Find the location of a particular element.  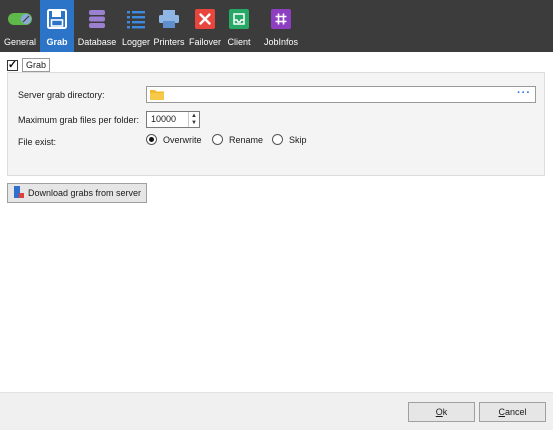

toolbar-item-client: Client is located at coordinates (239, 26).